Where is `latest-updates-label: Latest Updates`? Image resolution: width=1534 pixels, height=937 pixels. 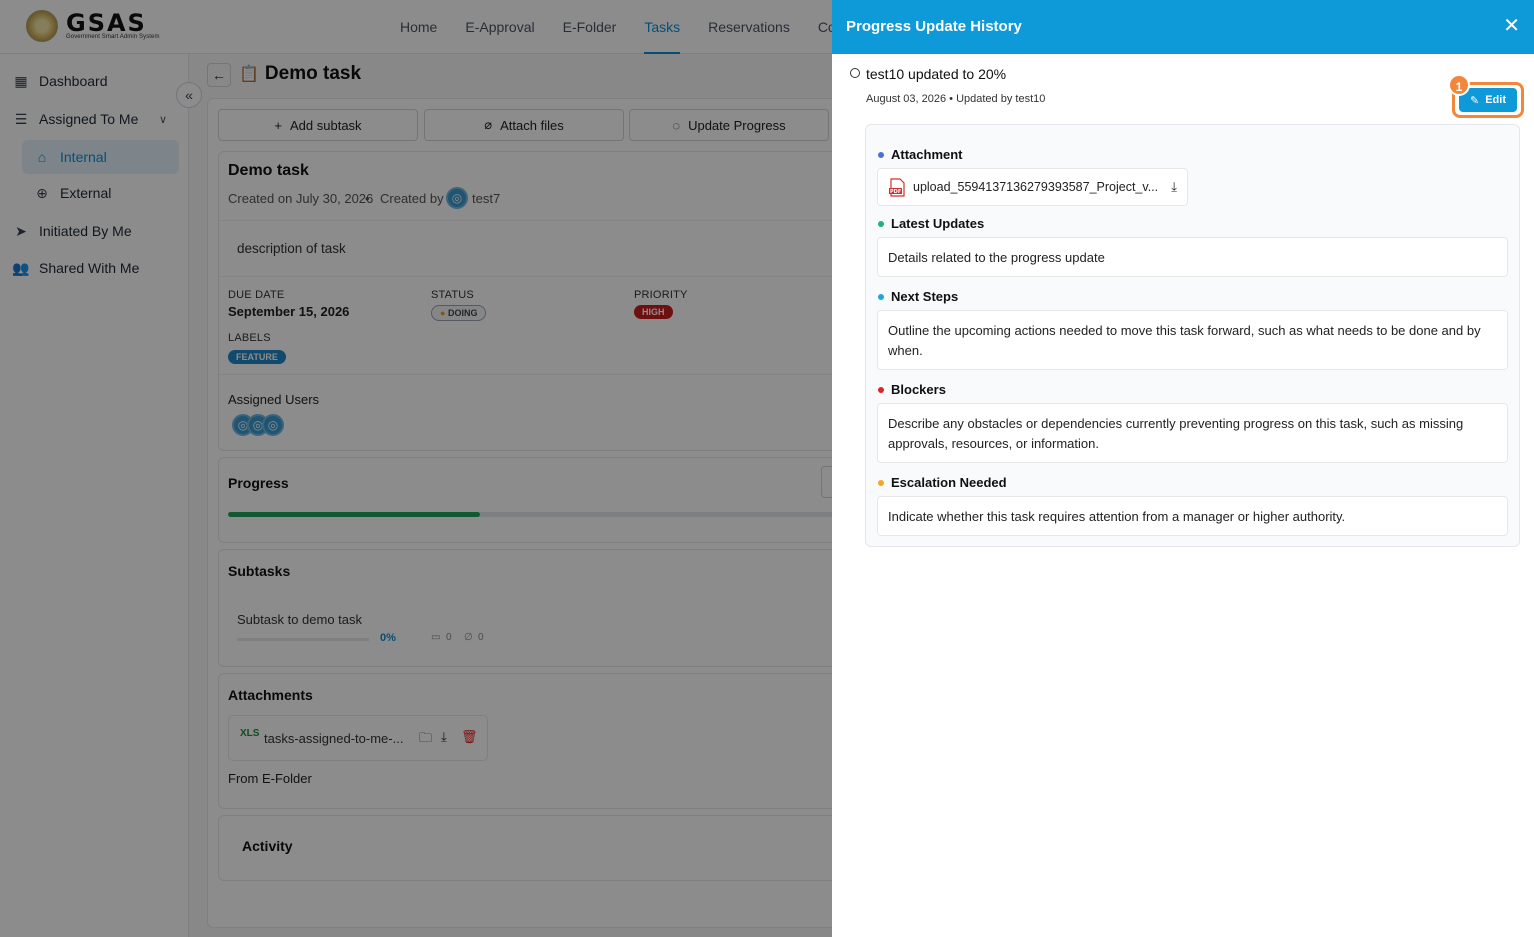 latest-updates-label: Latest Updates is located at coordinates (931, 223).